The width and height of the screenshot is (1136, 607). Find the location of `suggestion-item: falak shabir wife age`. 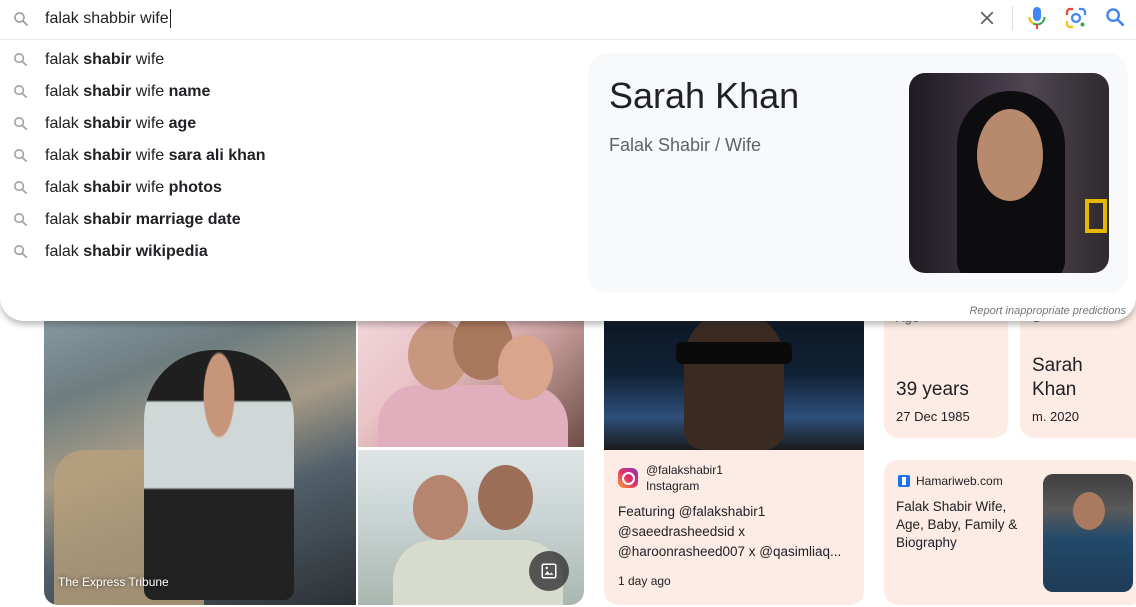

suggestion-item: falak shabir wife age is located at coordinates (290, 124).